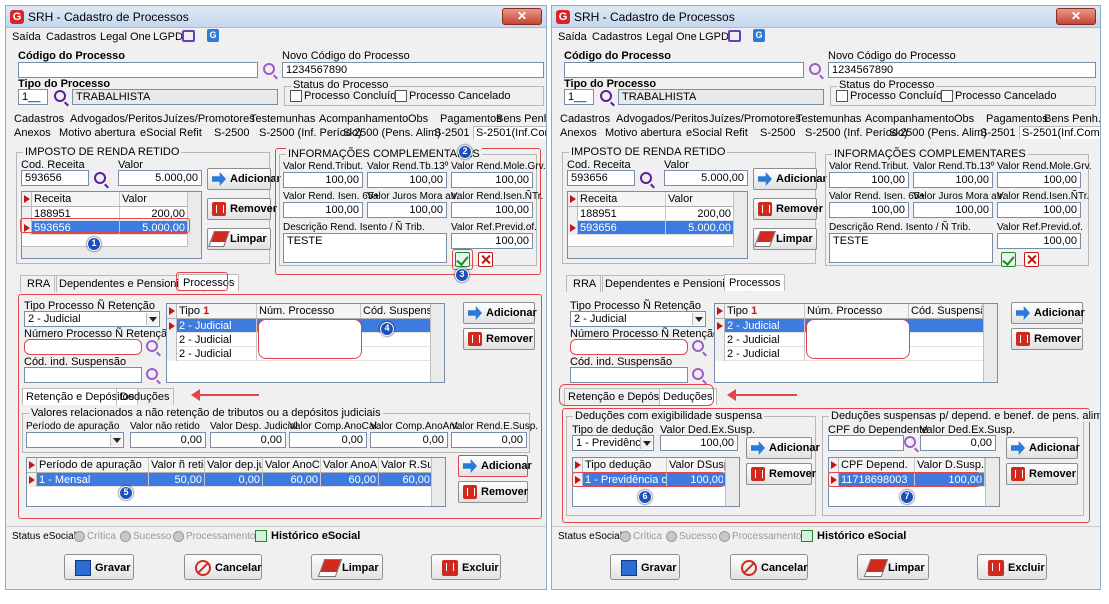 This screenshot has width=1109, height=604. What do you see at coordinates (315, 536) in the screenshot?
I see `historico-esocial-link: Histórico eSocial` at bounding box center [315, 536].